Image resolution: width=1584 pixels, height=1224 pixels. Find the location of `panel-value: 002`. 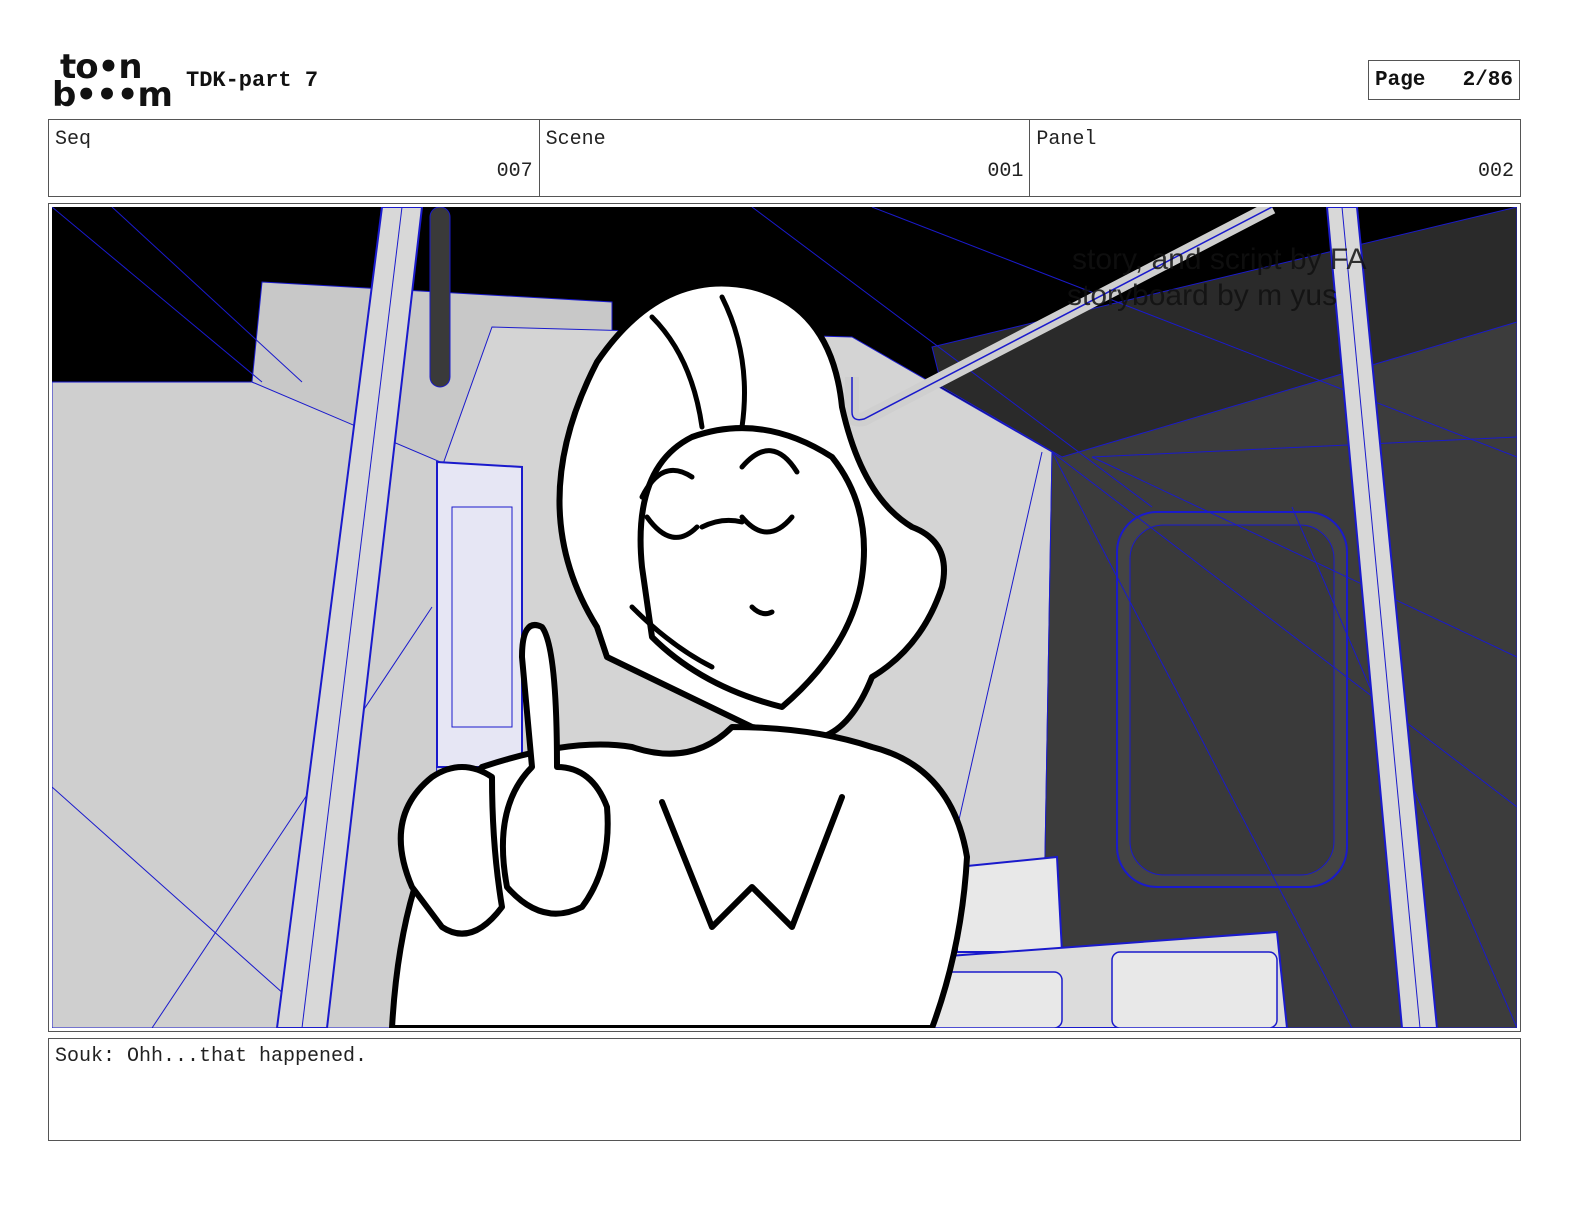

panel-value: 002 is located at coordinates (1496, 171).